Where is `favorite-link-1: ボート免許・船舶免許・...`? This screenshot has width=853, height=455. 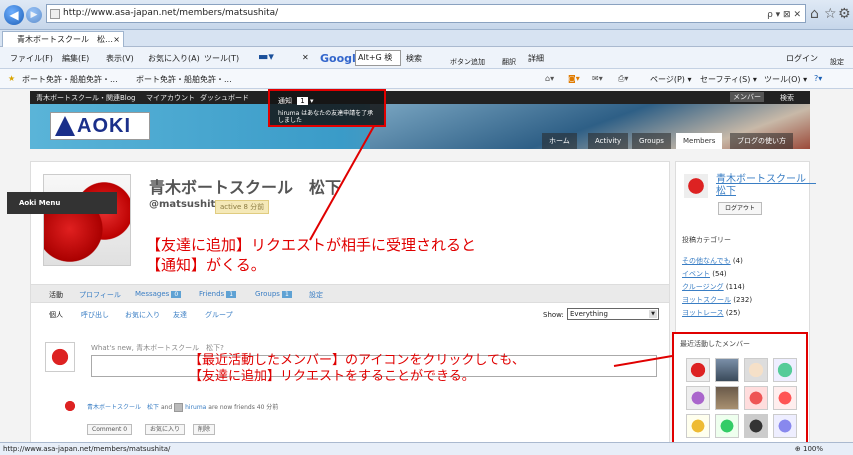 favorite-link-1: ボート免許・船舶免許・... is located at coordinates (70, 79).